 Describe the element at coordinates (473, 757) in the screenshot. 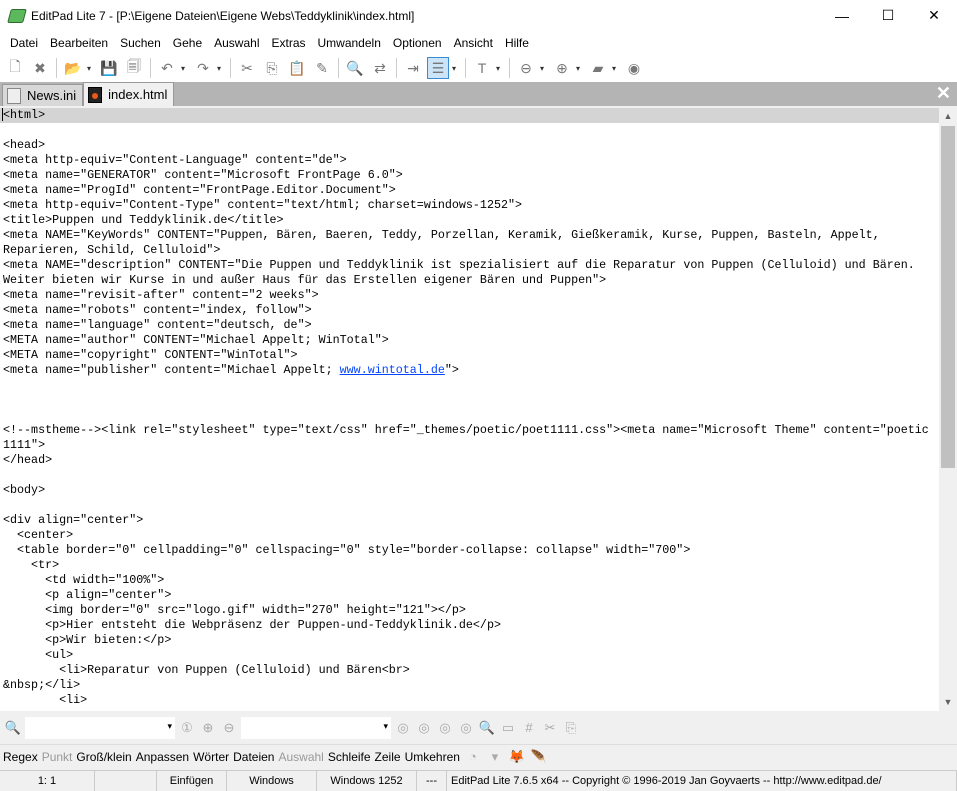

I see `history-icon: ◔` at that location.